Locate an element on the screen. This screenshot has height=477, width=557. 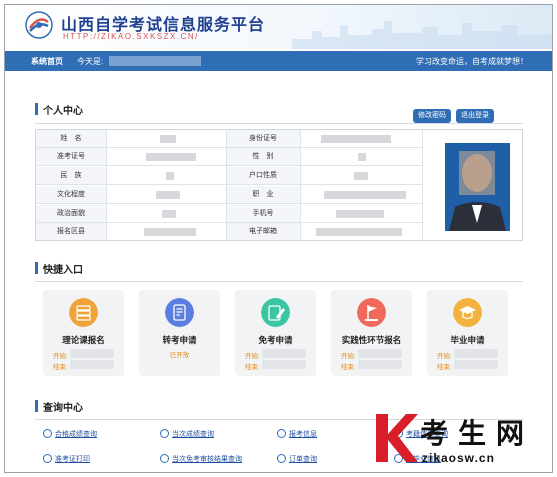
query-link-registration-info: 报考信息 is located at coordinates (297, 435).